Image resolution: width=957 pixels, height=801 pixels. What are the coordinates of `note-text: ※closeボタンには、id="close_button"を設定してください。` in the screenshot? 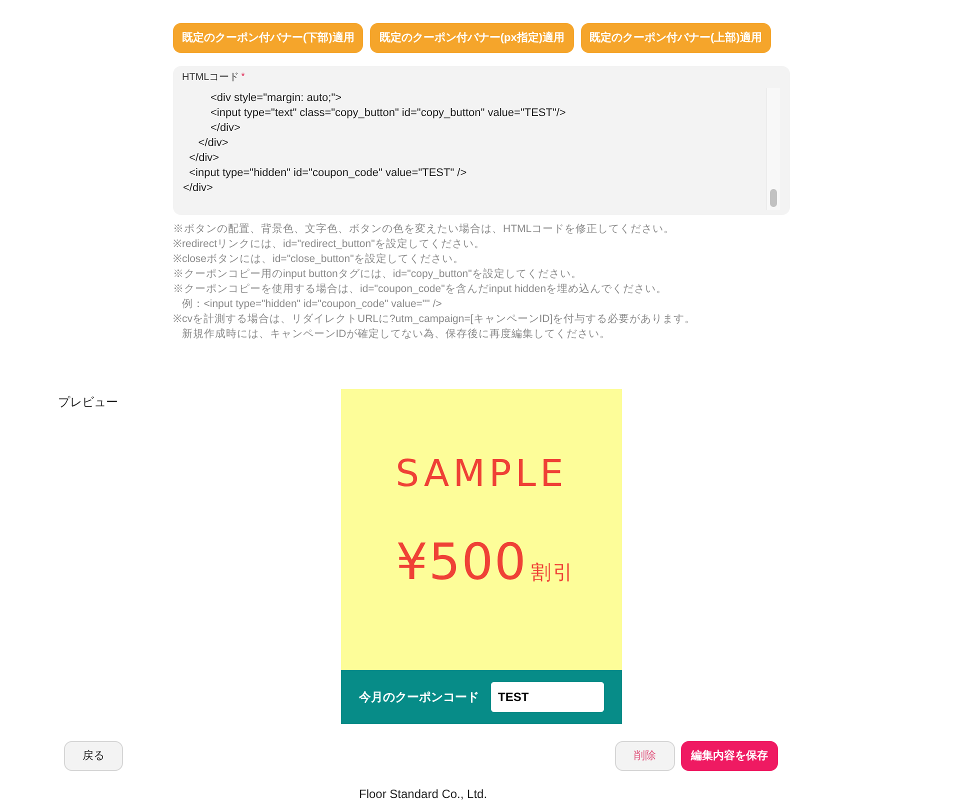 It's located at (319, 259).